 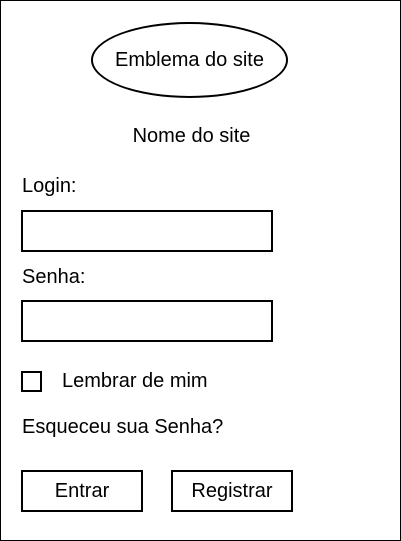 What do you see at coordinates (54, 277) in the screenshot?
I see `password-label: Senha:` at bounding box center [54, 277].